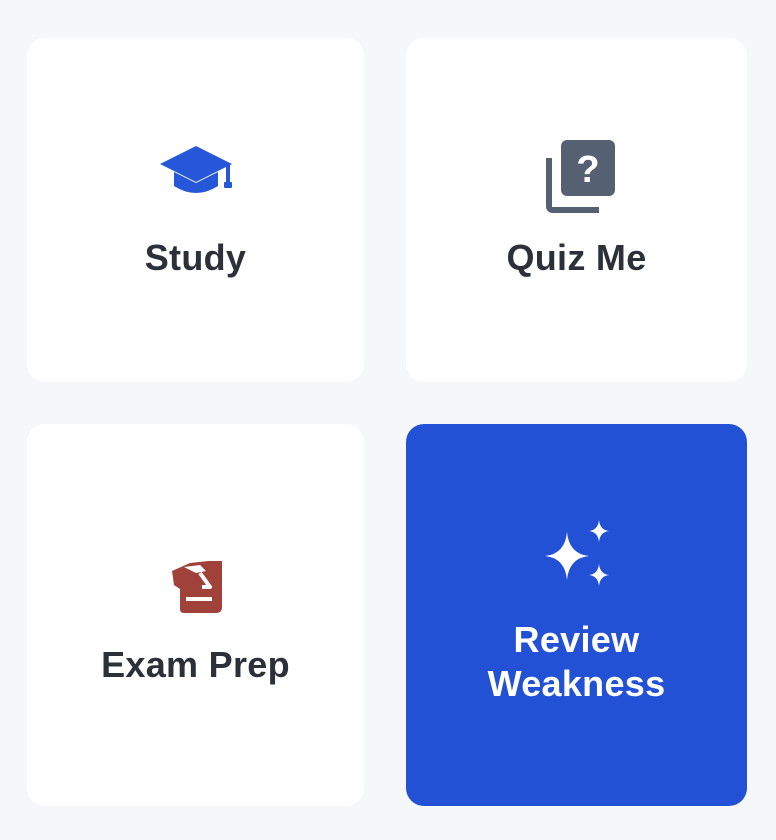 The width and height of the screenshot is (776, 840). What do you see at coordinates (196, 587) in the screenshot?
I see `exam-scroll-icon` at bounding box center [196, 587].